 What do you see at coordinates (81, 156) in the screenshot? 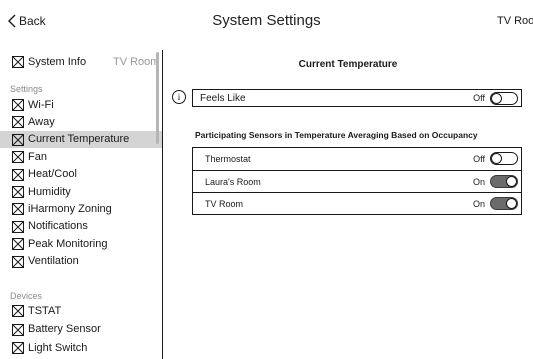
I see `sidebar-item-fan: Fan` at bounding box center [81, 156].